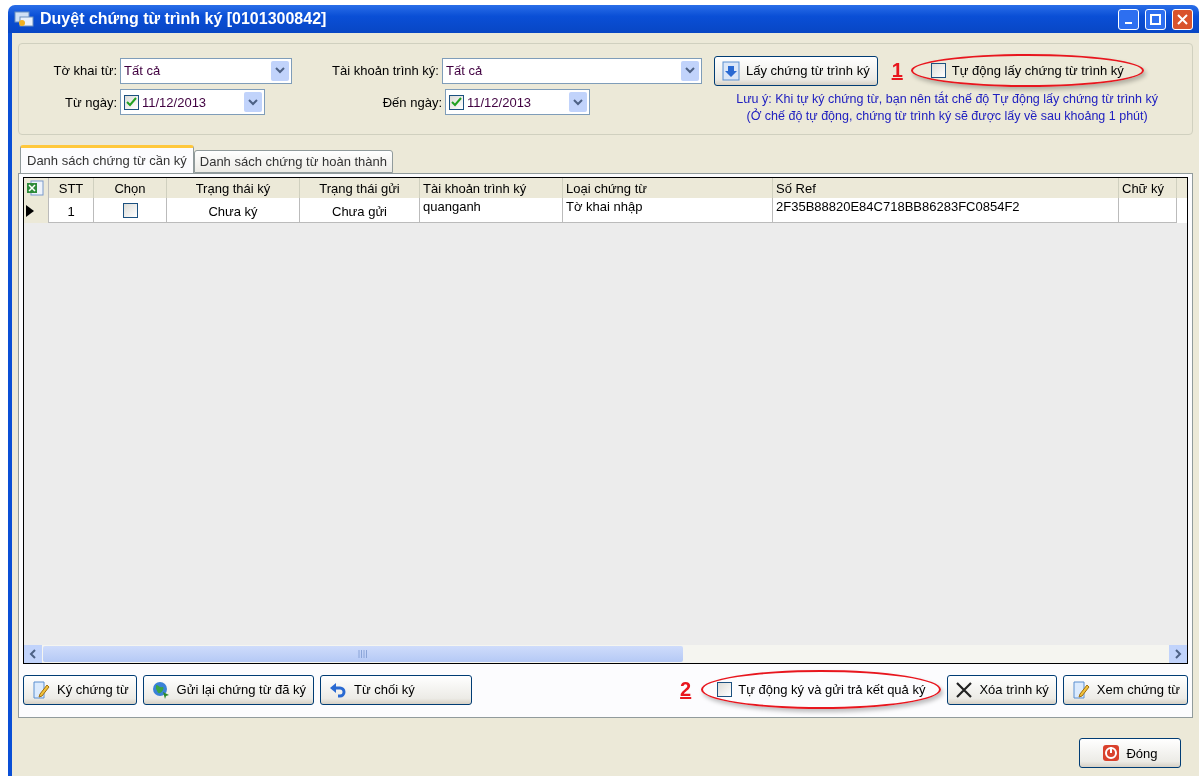 The image size is (1199, 776). What do you see at coordinates (107, 159) in the screenshot?
I see `tab: Danh sách chứng từ cần ký` at bounding box center [107, 159].